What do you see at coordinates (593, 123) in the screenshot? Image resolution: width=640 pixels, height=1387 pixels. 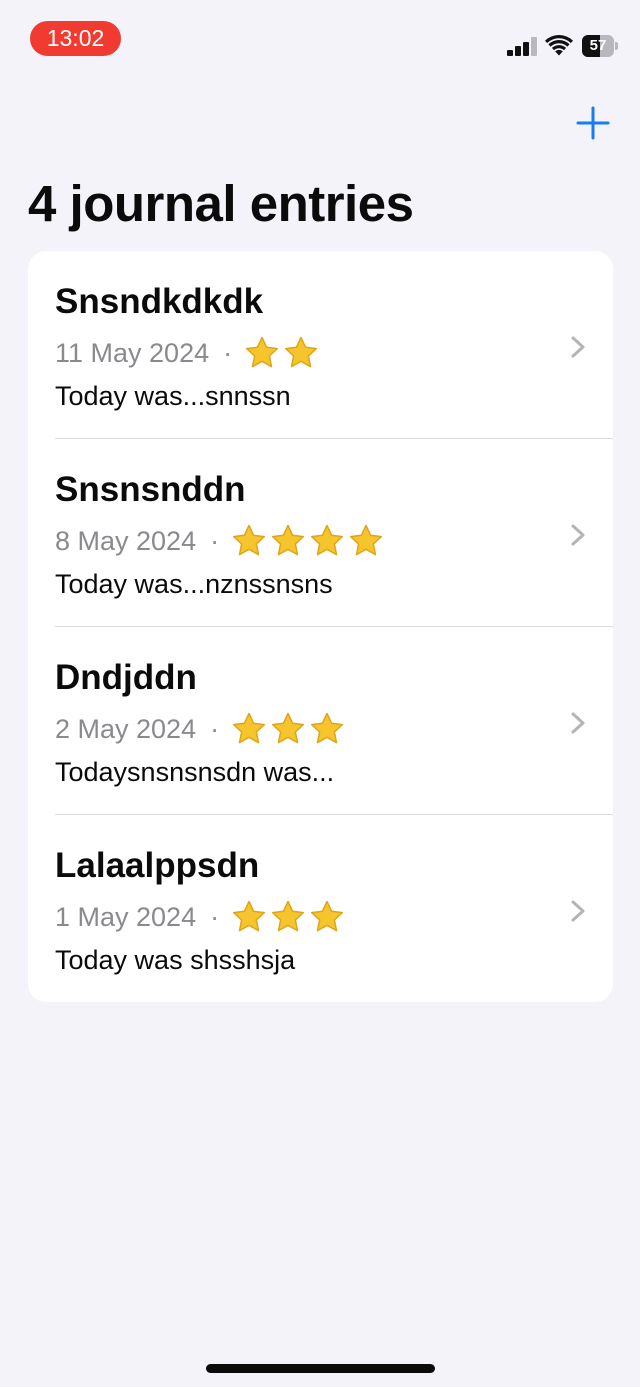 I see `plus-icon` at bounding box center [593, 123].